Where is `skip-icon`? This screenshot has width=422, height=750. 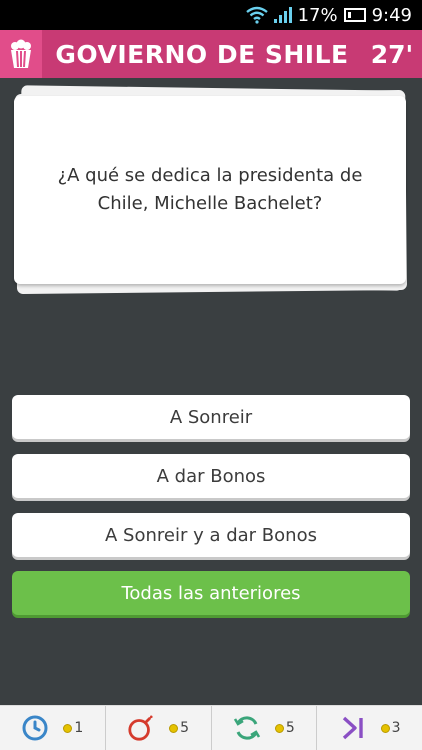
skip-icon is located at coordinates (353, 728).